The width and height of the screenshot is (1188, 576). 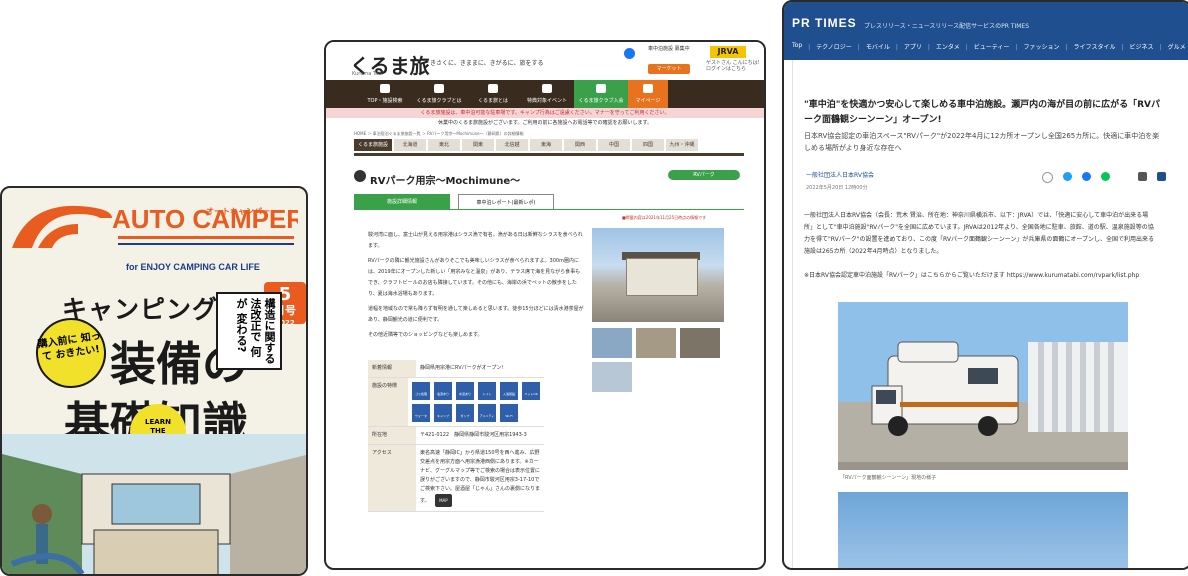 I want to click on table-row: 所在地 〒421-0122 静岡県静岡市駿河区用宗1943-3, so click(x=456, y=436).